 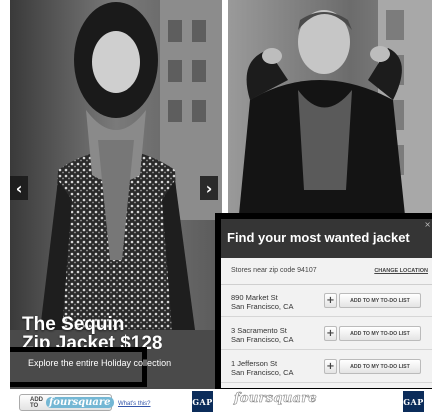 I want to click on next-slide-button: ›, so click(x=209, y=188).